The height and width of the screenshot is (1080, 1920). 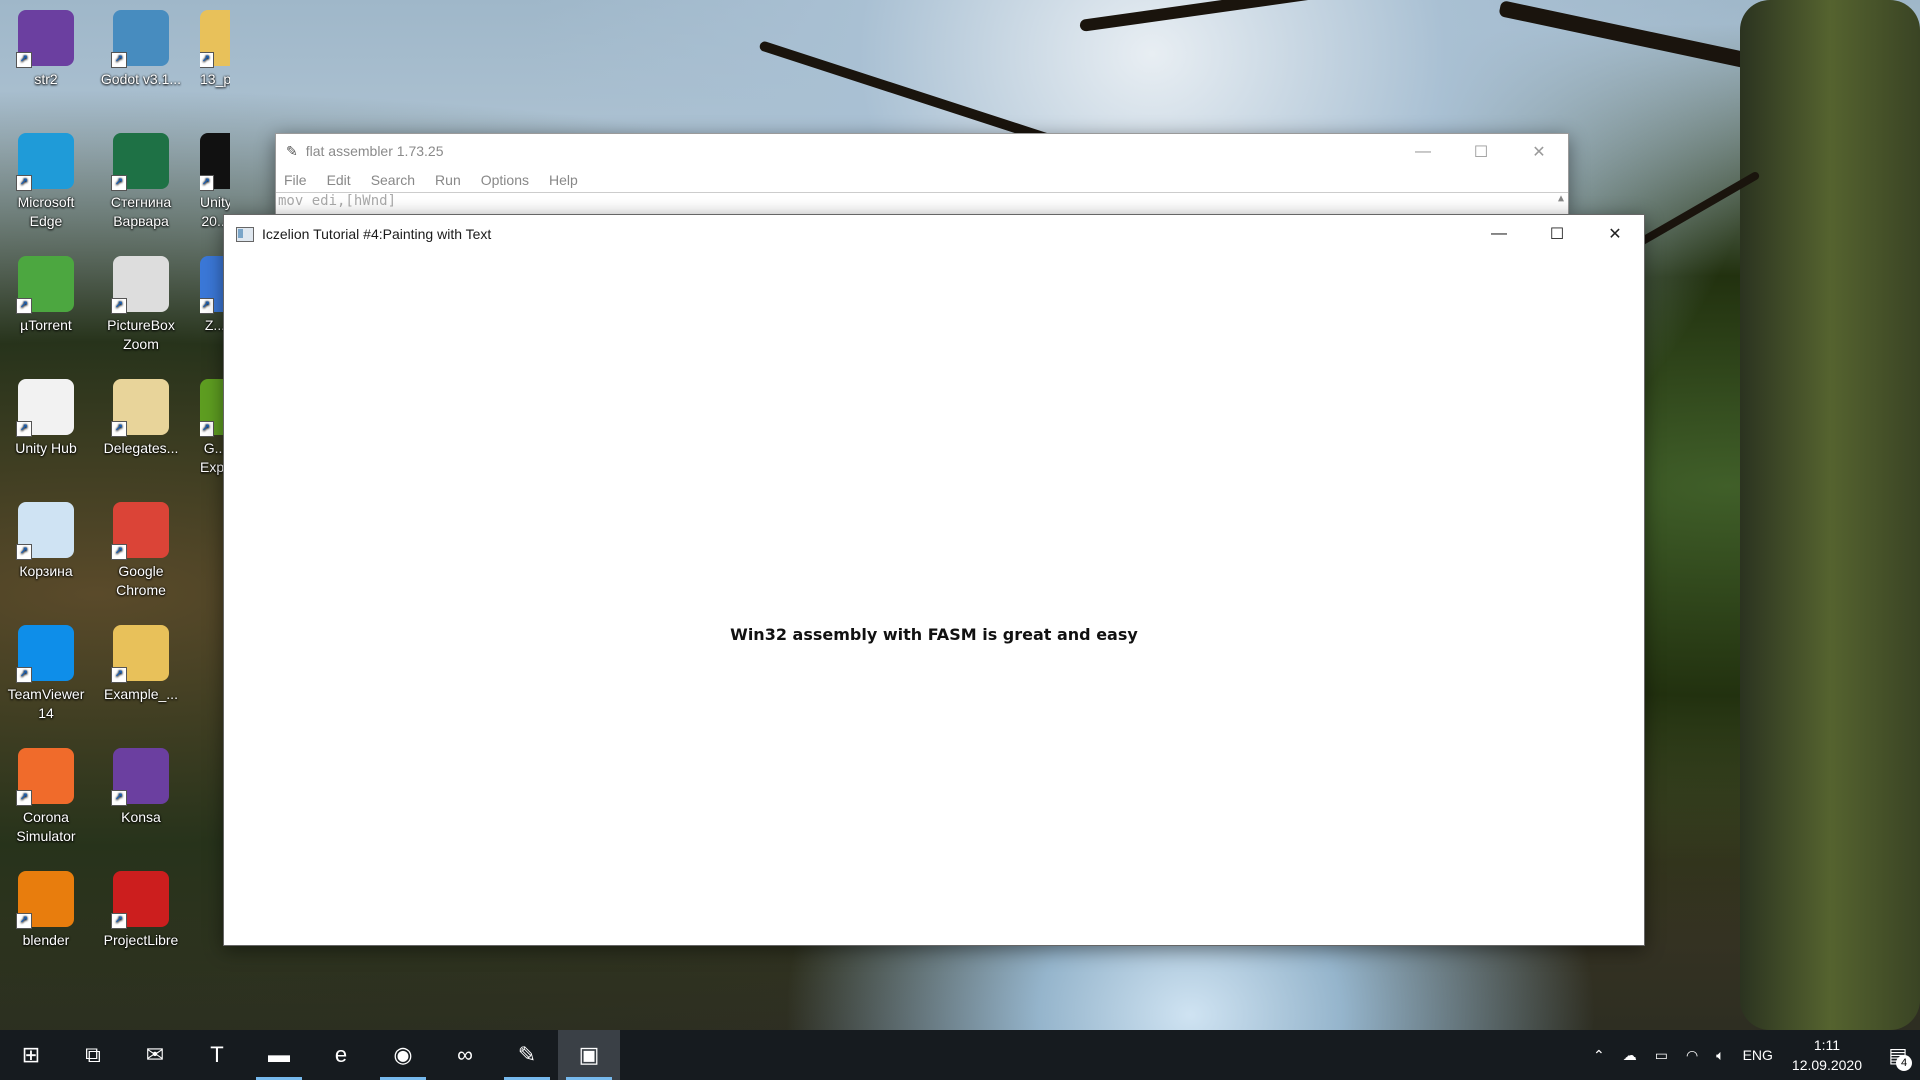 What do you see at coordinates (1599, 1055) in the screenshot?
I see `show-hidden-icons-icon: ⌃` at bounding box center [1599, 1055].